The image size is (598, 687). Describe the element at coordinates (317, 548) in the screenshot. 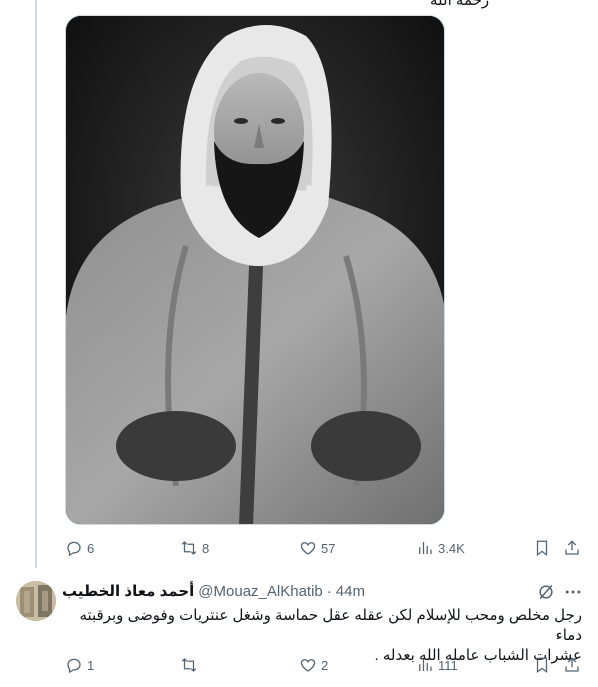

I see `like-button: 57` at that location.